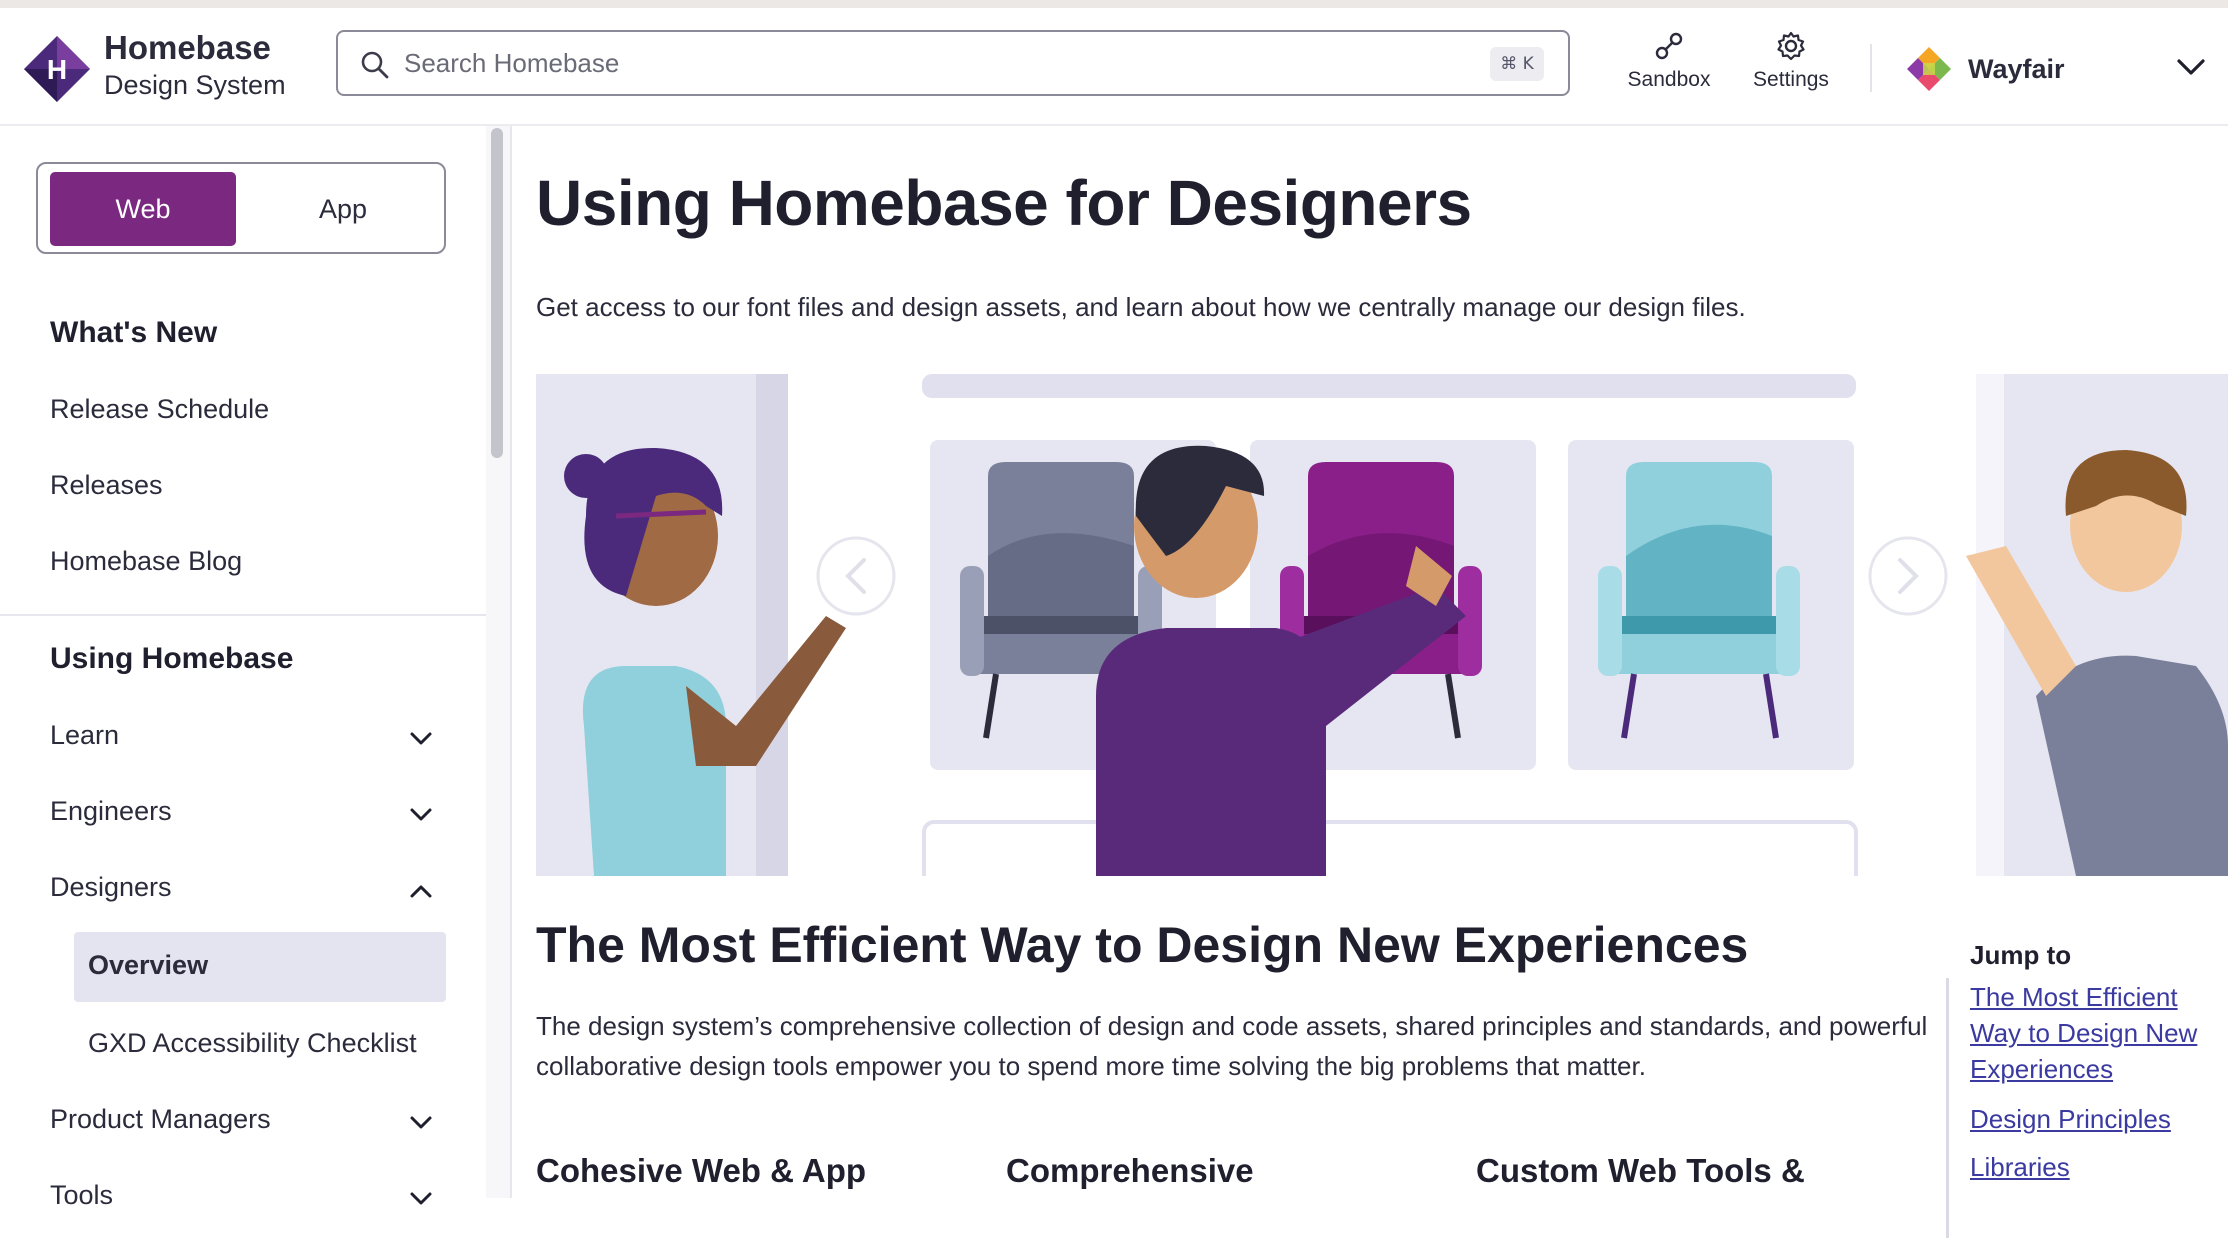 The width and height of the screenshot is (2228, 1238). I want to click on sidebar-subitem-gxd-accessibility-checklist: GXD Accessibility Checklist, so click(252, 1043).